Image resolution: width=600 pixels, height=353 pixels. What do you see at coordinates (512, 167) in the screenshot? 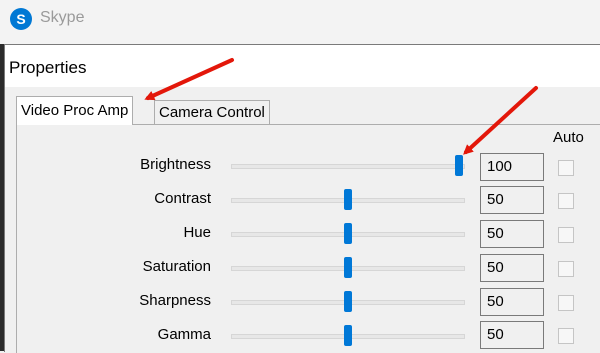
I see `brightness-value-field: 100` at bounding box center [512, 167].